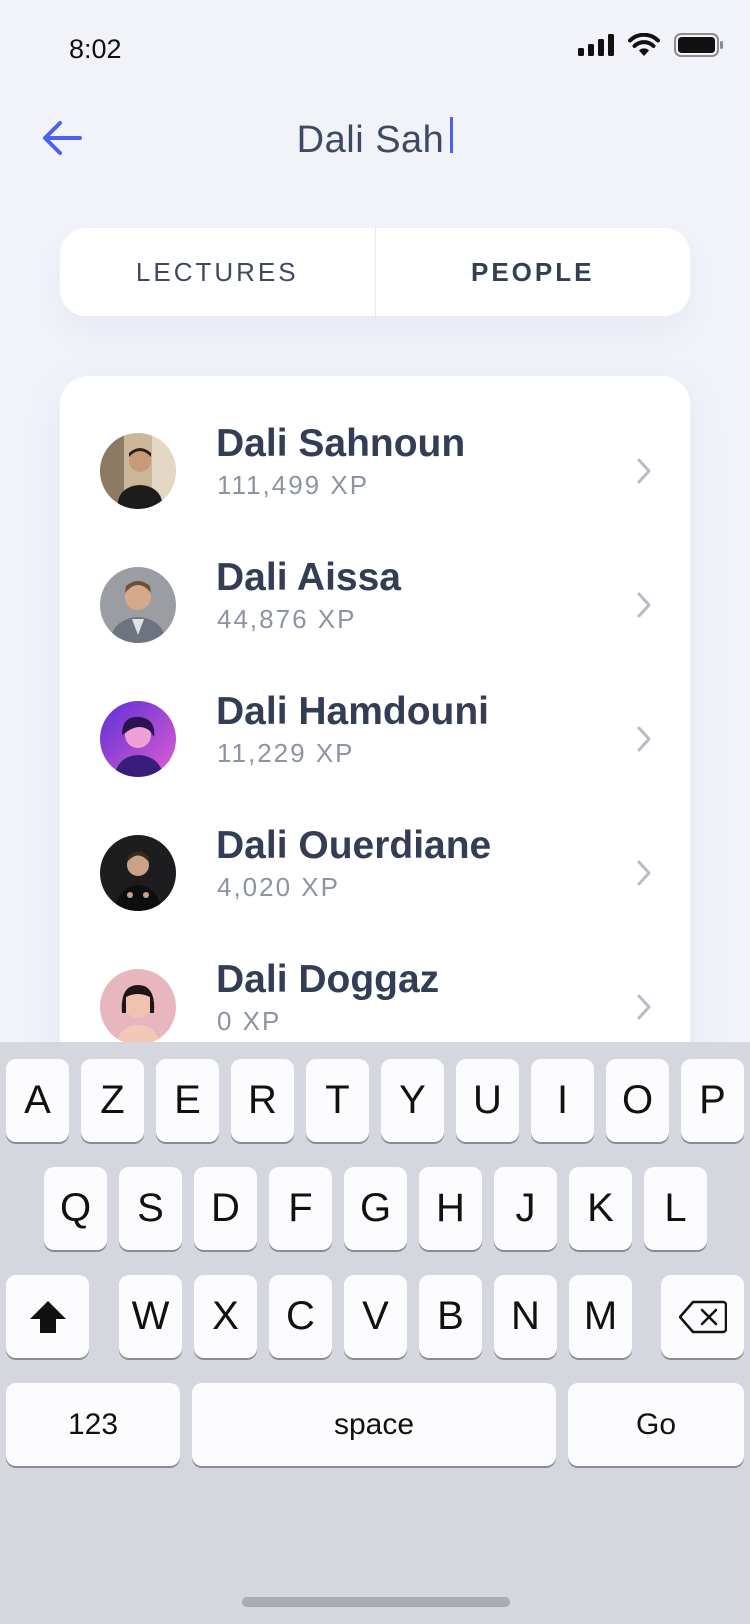 This screenshot has height=1624, width=750. Describe the element at coordinates (375, 873) in the screenshot. I see `list-item: Dali Ouerdiane 4,020 XP` at that location.